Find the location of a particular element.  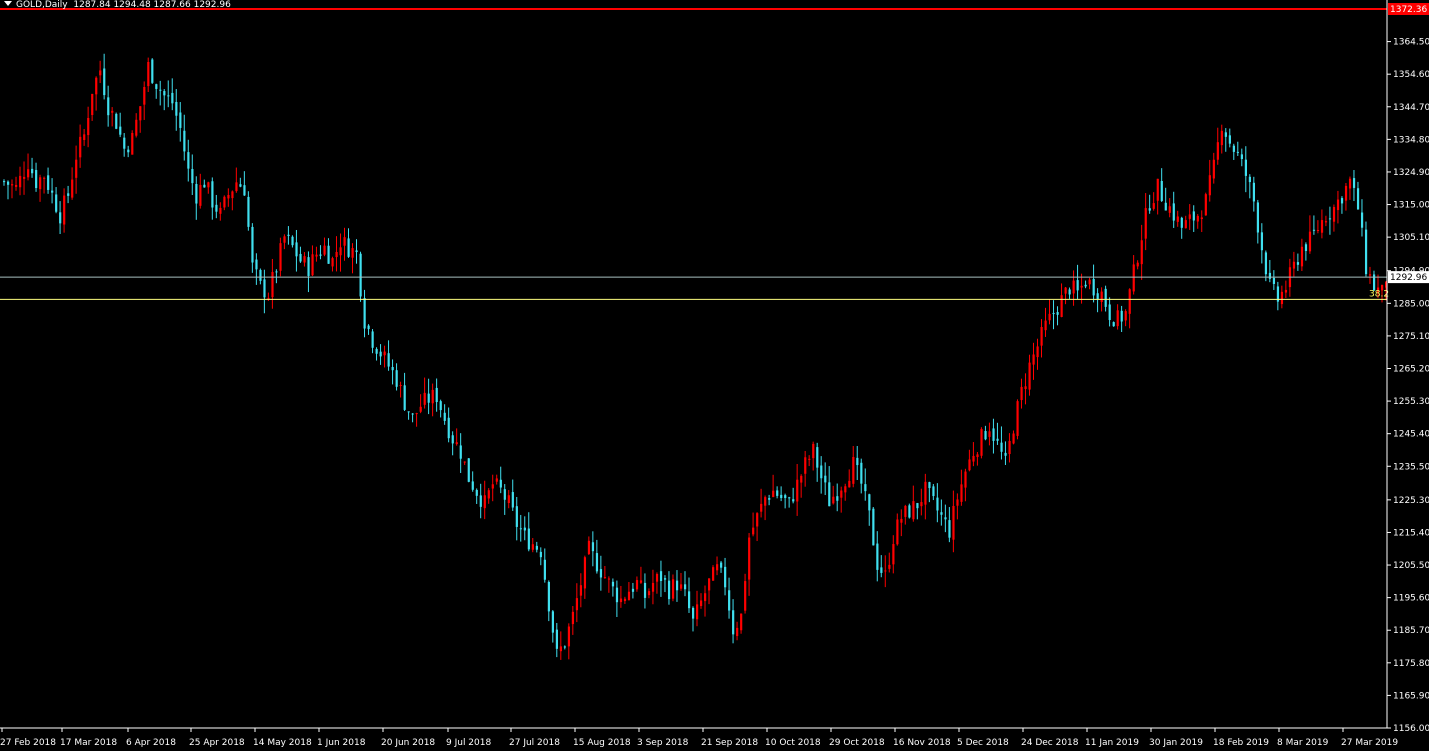

time-tick-label: 10 Oct 2018 is located at coordinates (793, 743).